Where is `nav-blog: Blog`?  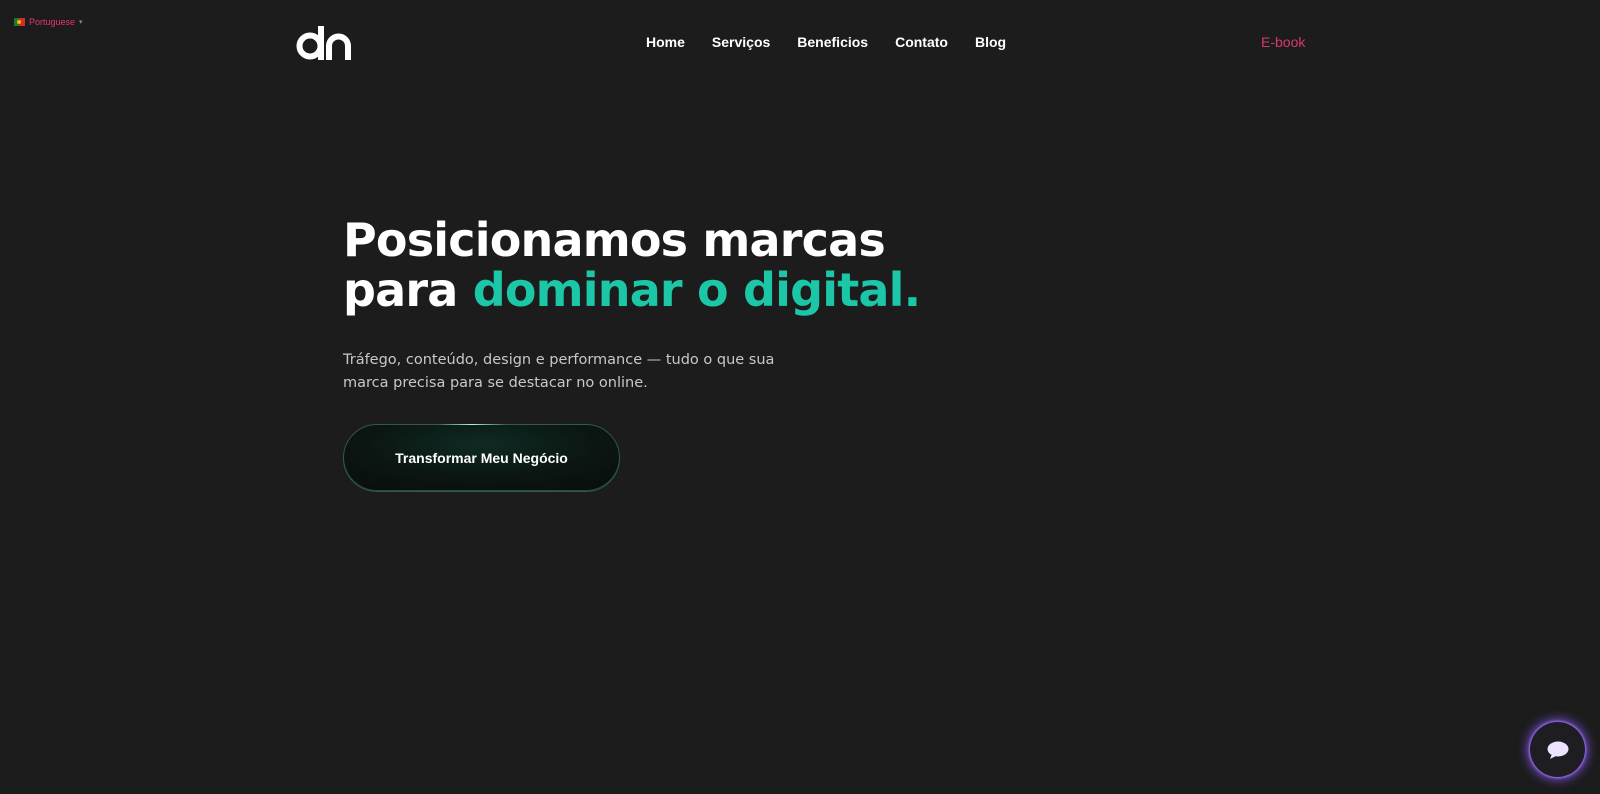 nav-blog: Blog is located at coordinates (990, 42).